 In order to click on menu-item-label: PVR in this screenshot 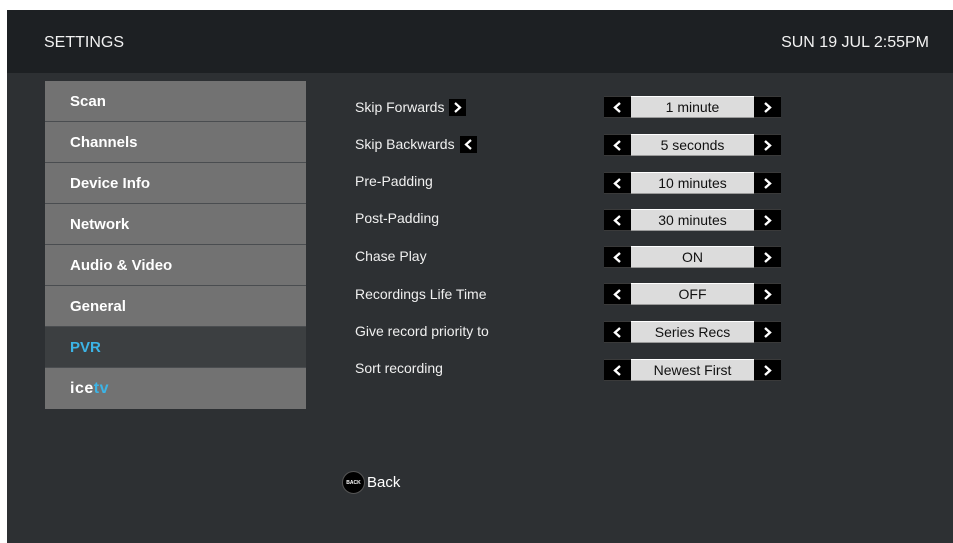, I will do `click(85, 347)`.